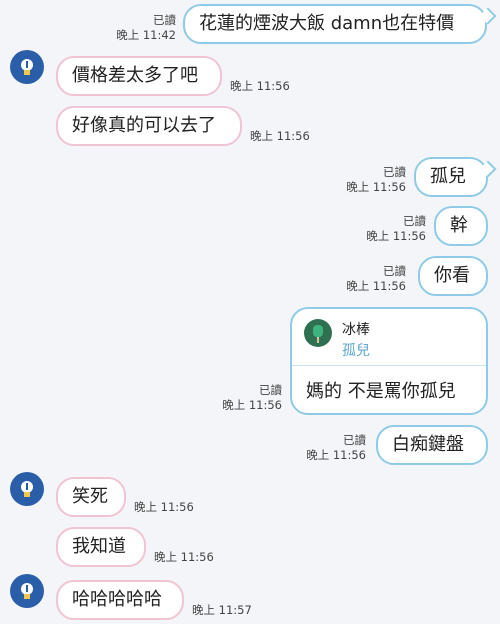 The height and width of the screenshot is (624, 500). I want to click on incoming-message-bubble: 哈哈哈哈哈, so click(120, 600).